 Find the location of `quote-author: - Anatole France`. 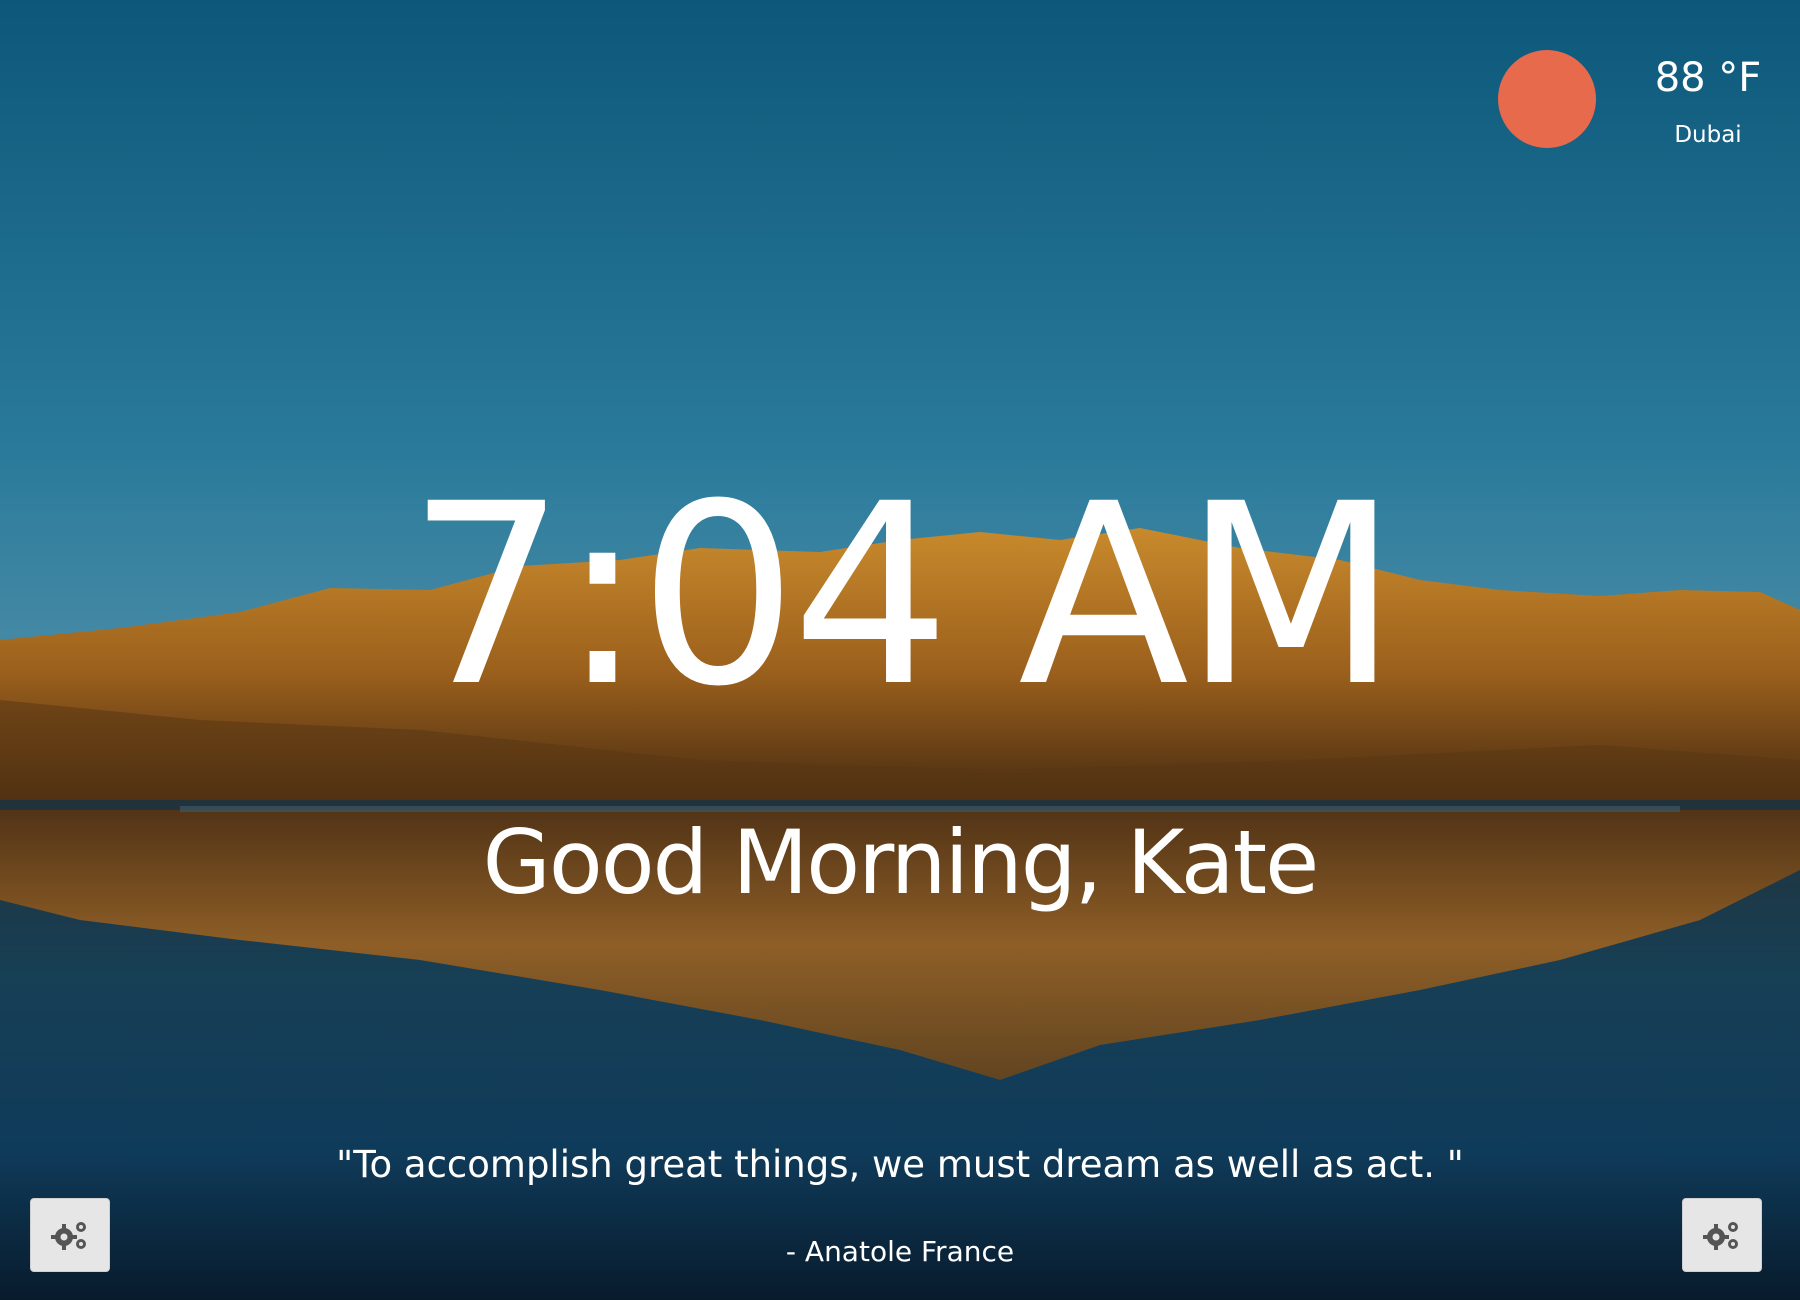

quote-author: - Anatole France is located at coordinates (900, 1251).